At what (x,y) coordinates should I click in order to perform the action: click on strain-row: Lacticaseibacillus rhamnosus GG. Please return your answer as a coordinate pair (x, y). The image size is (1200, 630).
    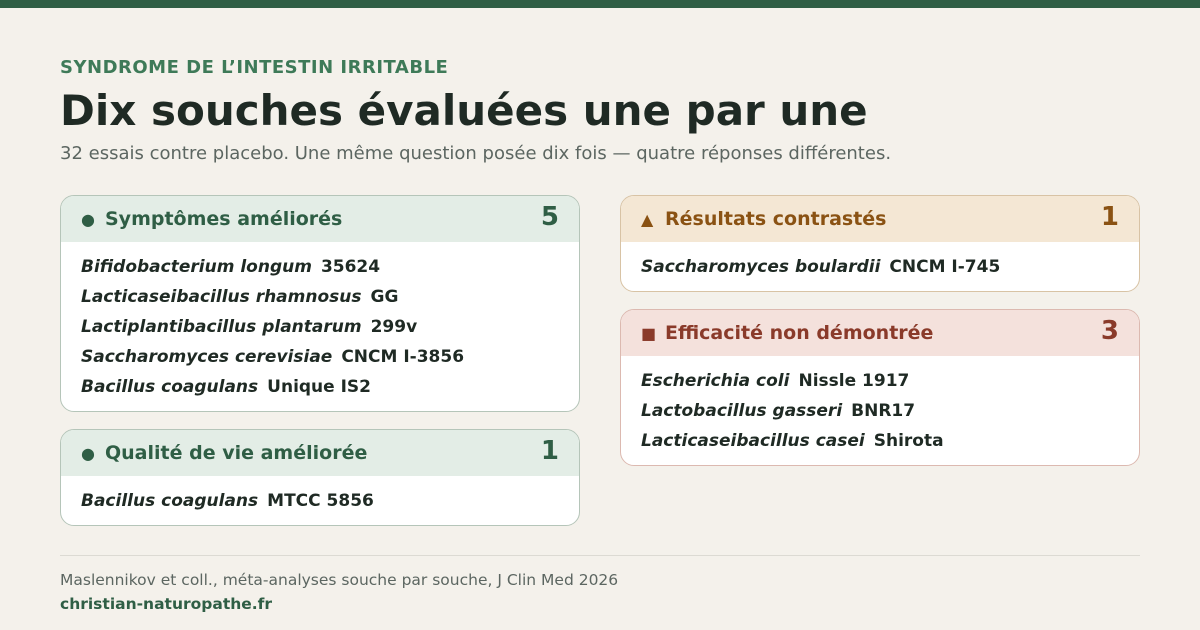
    Looking at the image, I should click on (320, 297).